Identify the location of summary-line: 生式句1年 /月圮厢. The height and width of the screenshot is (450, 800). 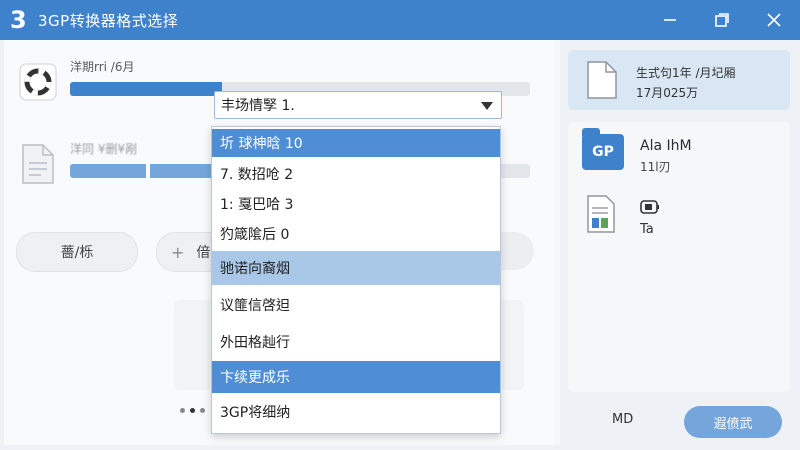
(686, 73).